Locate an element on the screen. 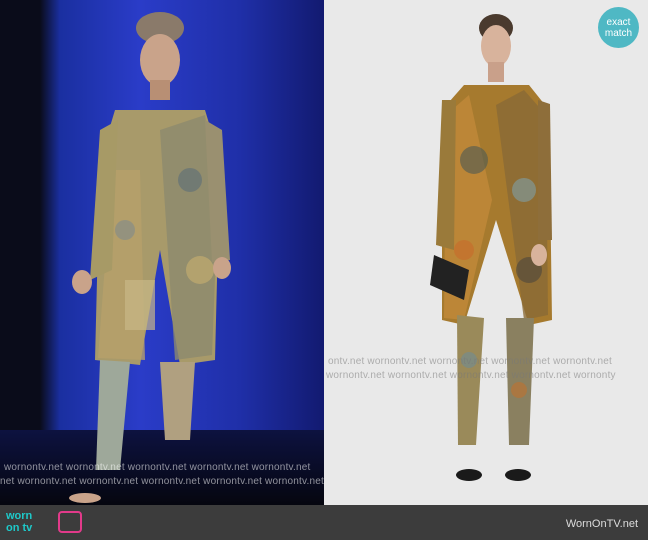 Image resolution: width=648 pixels, height=540 pixels. tv-icon is located at coordinates (70, 522).